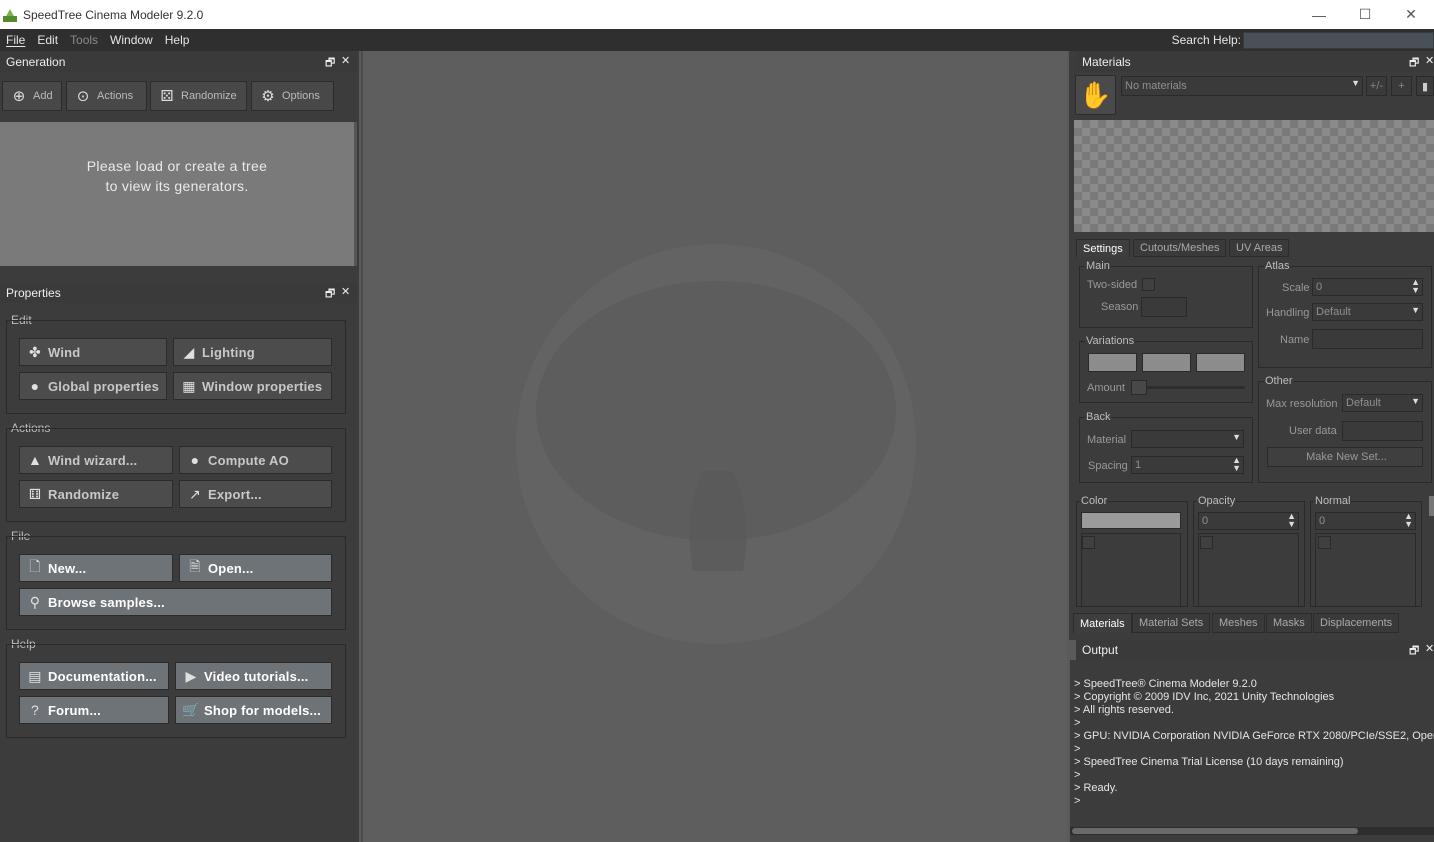 Image resolution: width=1434 pixels, height=842 pixels. I want to click on max-resolution-label: Max resolution, so click(1302, 404).